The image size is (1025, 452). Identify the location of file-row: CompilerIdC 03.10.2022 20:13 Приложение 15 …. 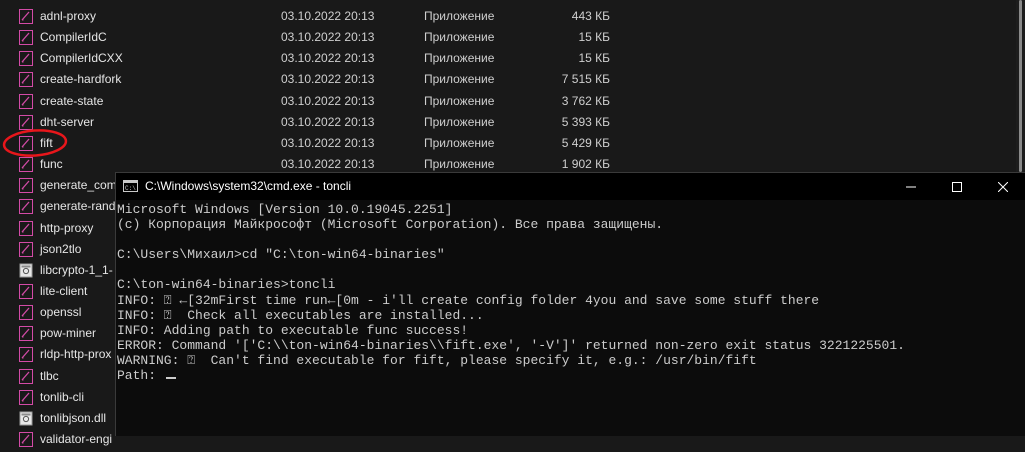
(512, 37).